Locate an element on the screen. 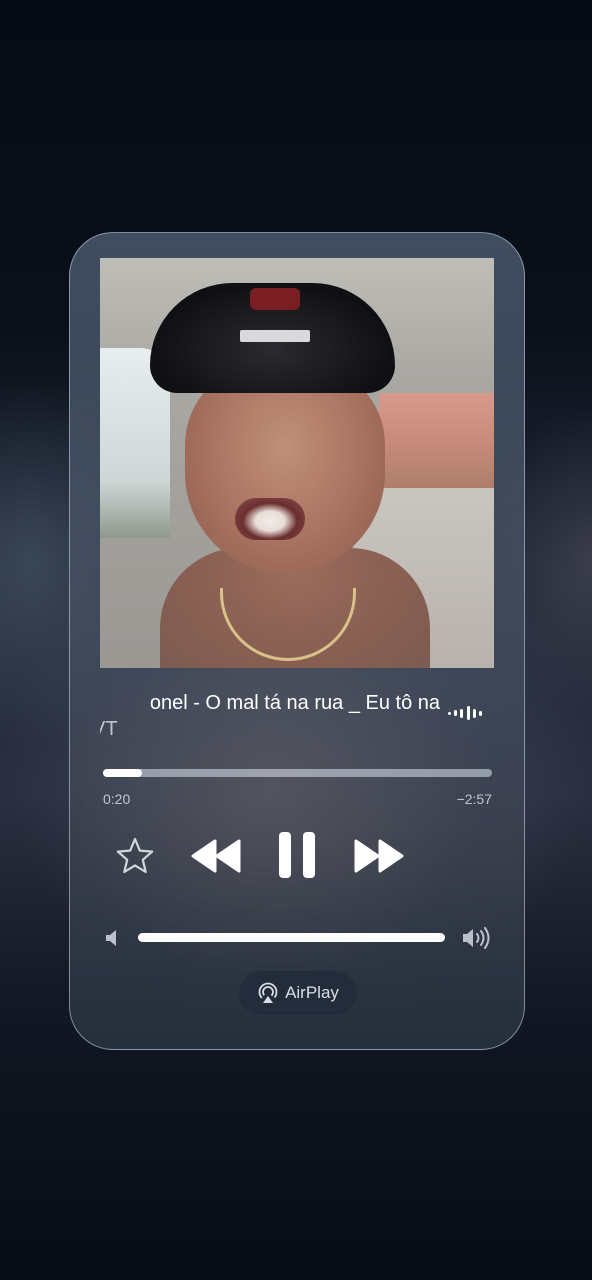 The image size is (592, 1280). audio-waveform-icon is located at coordinates (465, 713).